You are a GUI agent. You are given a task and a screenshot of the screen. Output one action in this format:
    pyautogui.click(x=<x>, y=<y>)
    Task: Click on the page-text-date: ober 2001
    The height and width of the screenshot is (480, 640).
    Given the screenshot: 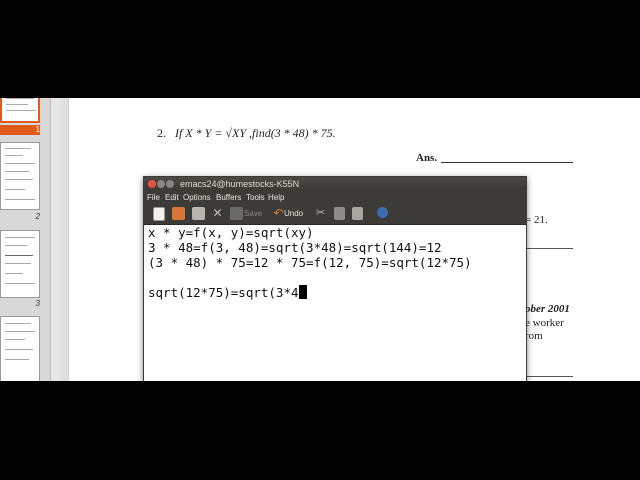 What is the action you would take?
    pyautogui.click(x=547, y=309)
    